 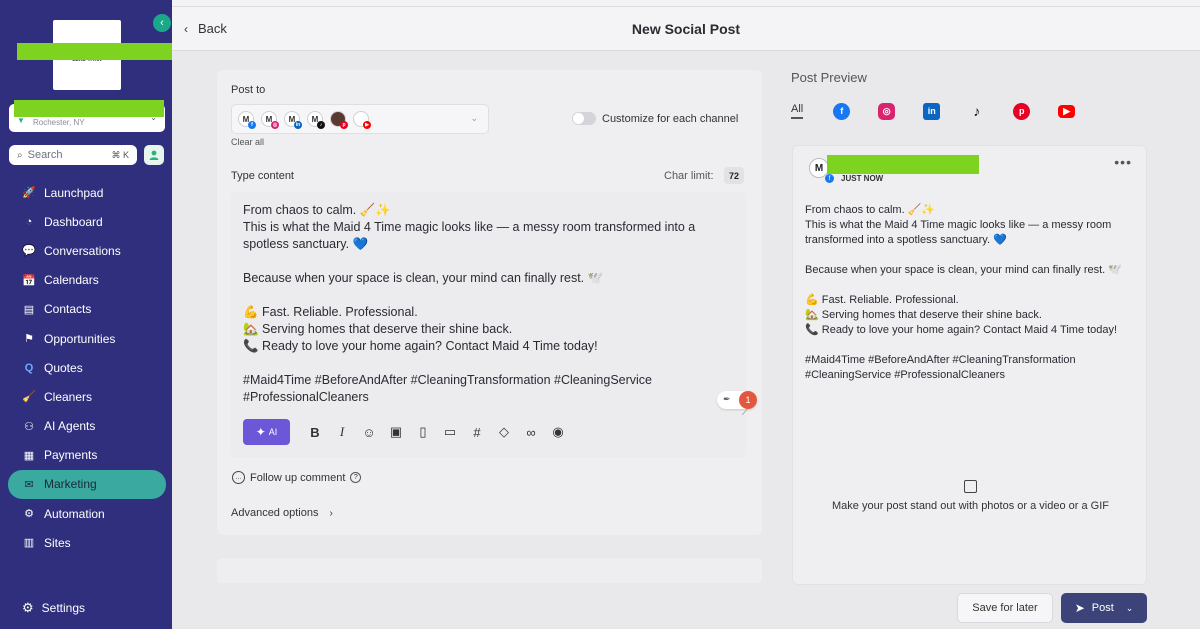 I want to click on save-for-later-button: Save for later, so click(x=1005, y=608).